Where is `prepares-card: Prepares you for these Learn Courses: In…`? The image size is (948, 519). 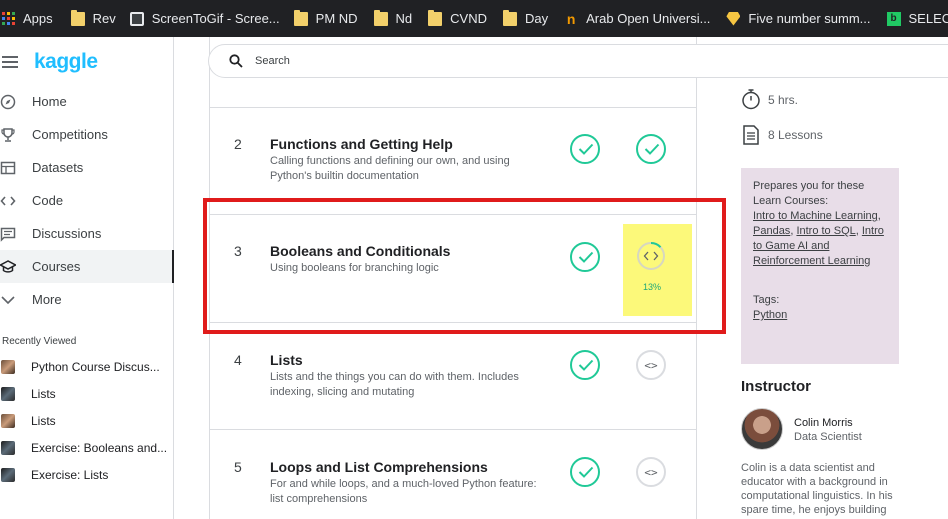
prepares-card: Prepares you for these Learn Courses: In… is located at coordinates (820, 266).